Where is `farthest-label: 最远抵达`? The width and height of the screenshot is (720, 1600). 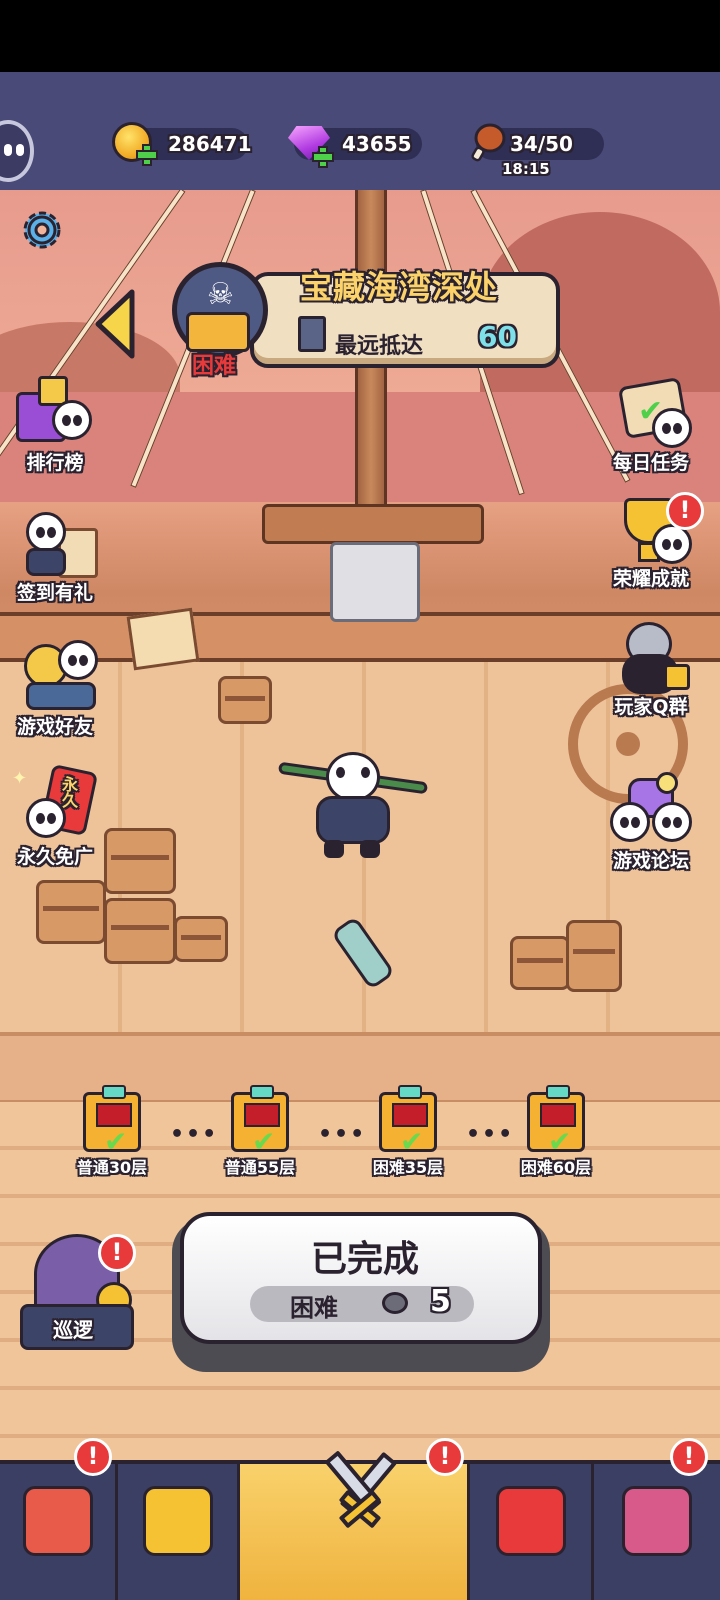 farthest-label: 最远抵达 is located at coordinates (379, 346).